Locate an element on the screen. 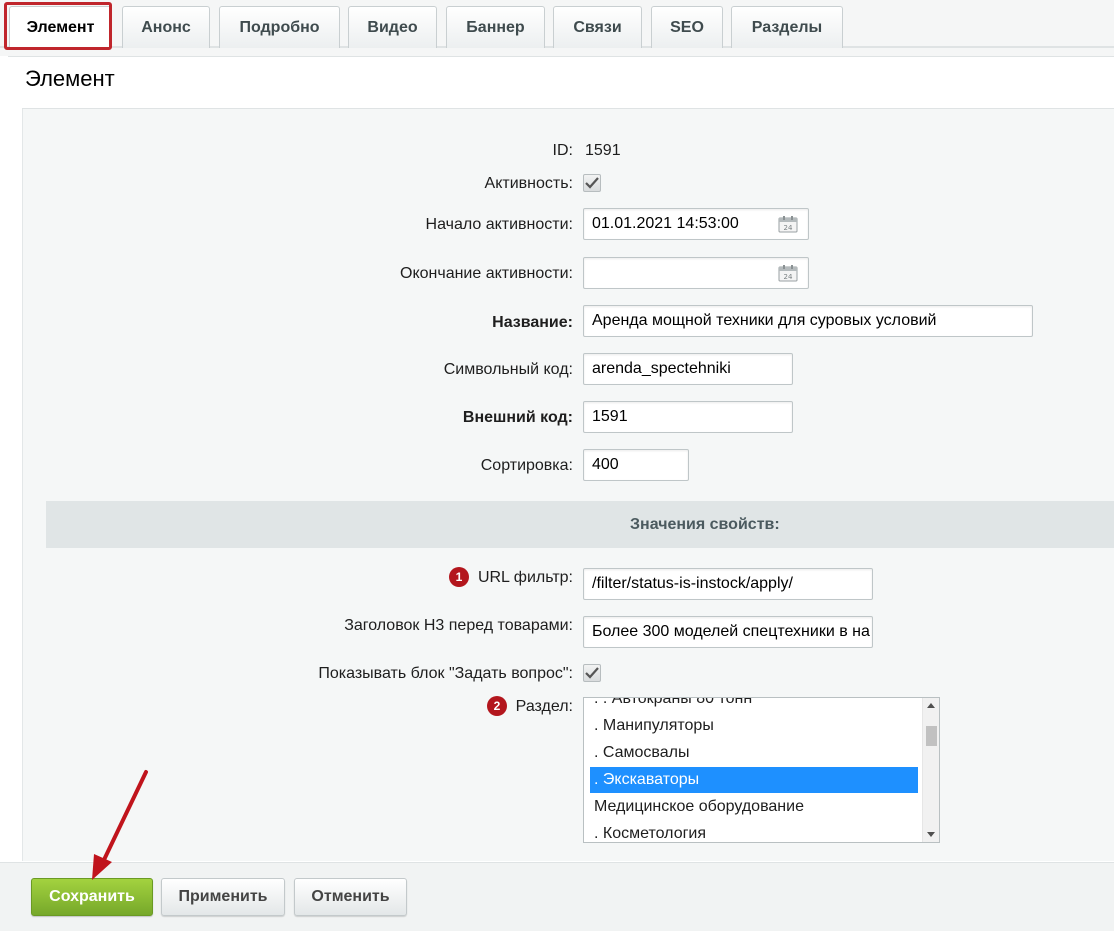  active-from-label: Начало активности: is located at coordinates (499, 224).